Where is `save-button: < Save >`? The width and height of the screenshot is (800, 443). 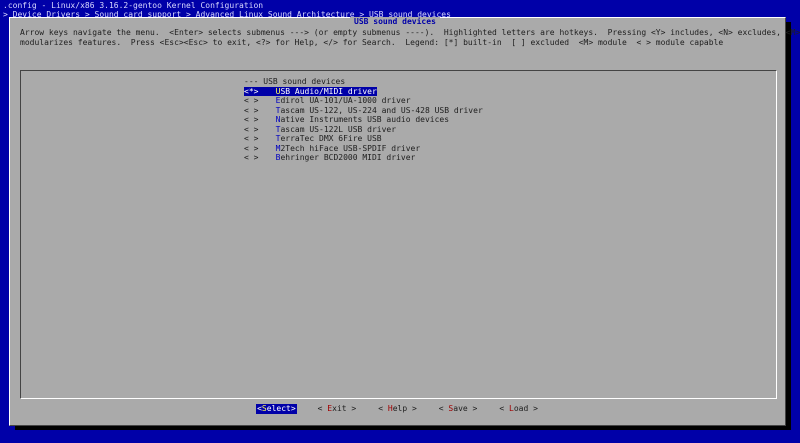
save-button: < Save > is located at coordinates (458, 409).